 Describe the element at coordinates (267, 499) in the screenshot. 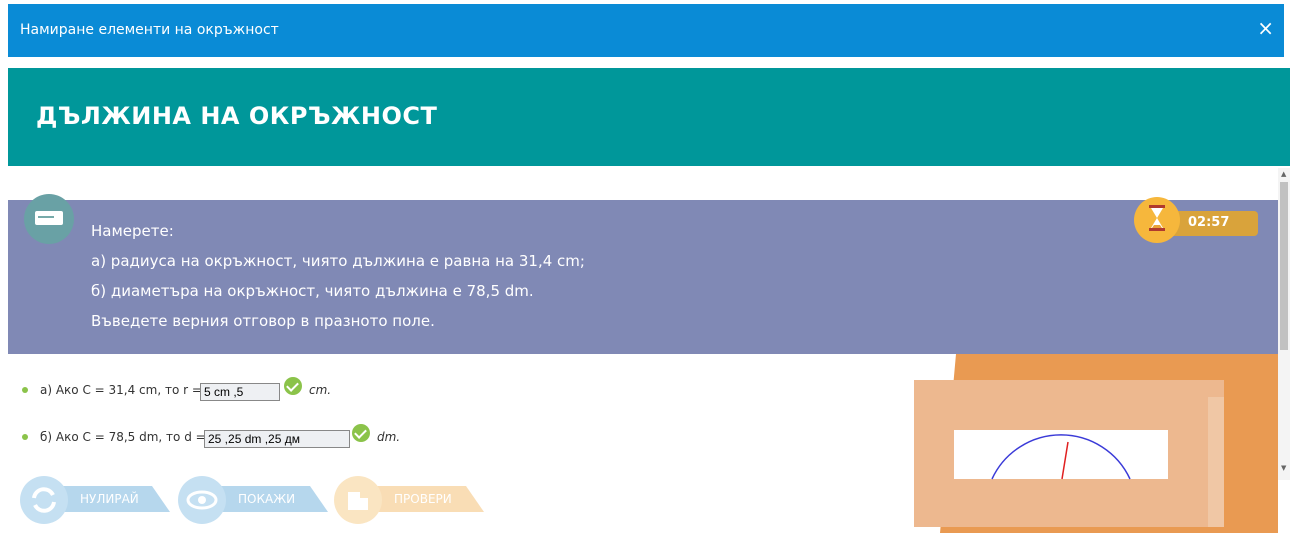

I see `show-button-label: ПОКАЖИ` at that location.